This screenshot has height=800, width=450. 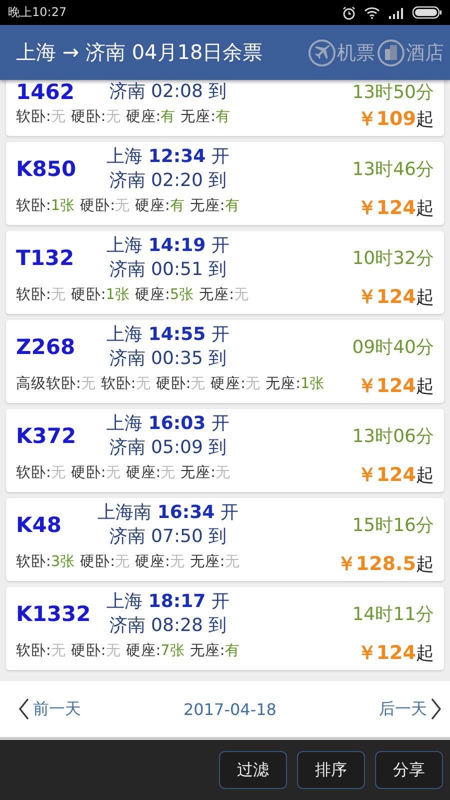 What do you see at coordinates (47, 169) in the screenshot?
I see `train-number: K850` at bounding box center [47, 169].